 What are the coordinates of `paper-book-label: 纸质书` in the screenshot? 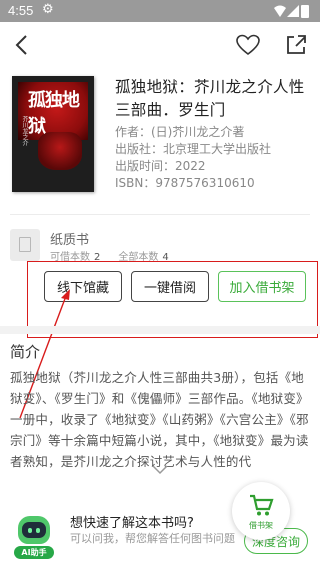 It's located at (70, 240).